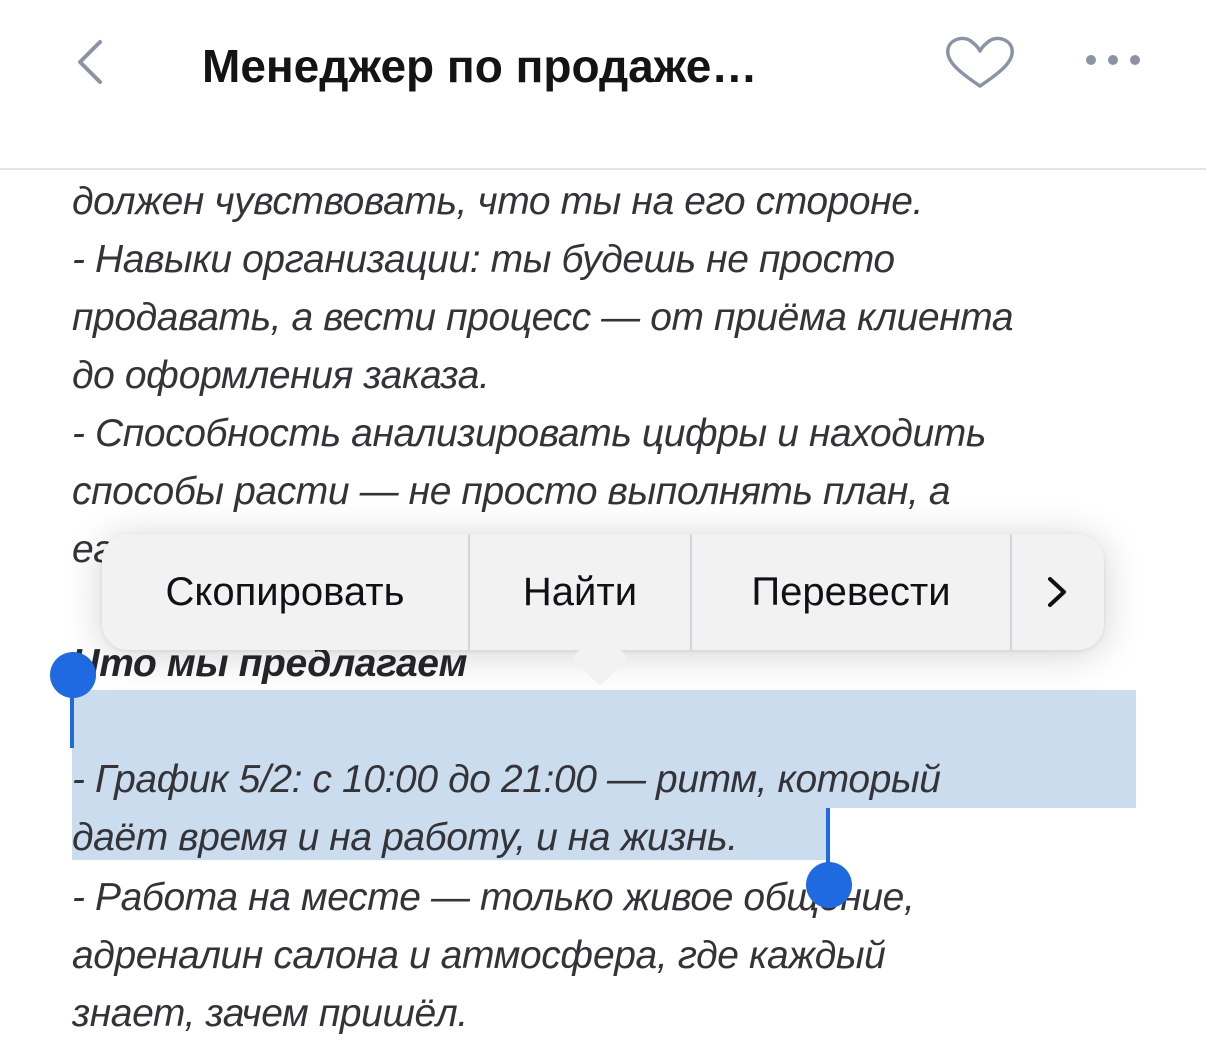 The height and width of the screenshot is (1044, 1206). What do you see at coordinates (851, 592) in the screenshot?
I see `translate-button: Перевести` at bounding box center [851, 592].